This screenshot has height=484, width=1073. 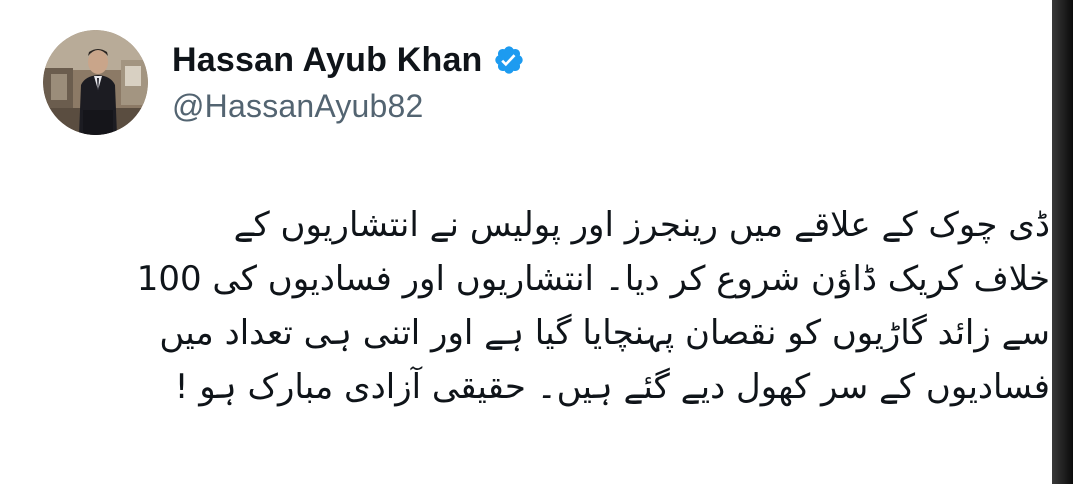 What do you see at coordinates (348, 106) in the screenshot?
I see `author-handle: @HassanAyub82` at bounding box center [348, 106].